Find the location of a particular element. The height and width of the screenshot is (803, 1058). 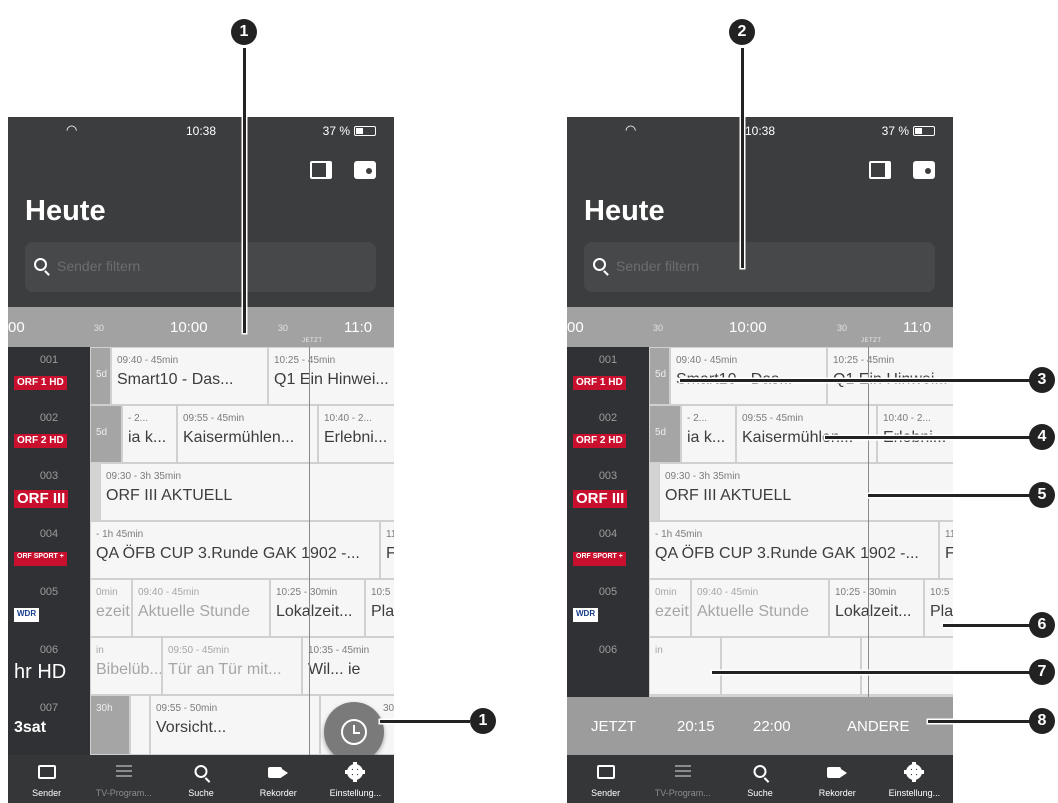

time-option-other: ANDERE is located at coordinates (878, 726).